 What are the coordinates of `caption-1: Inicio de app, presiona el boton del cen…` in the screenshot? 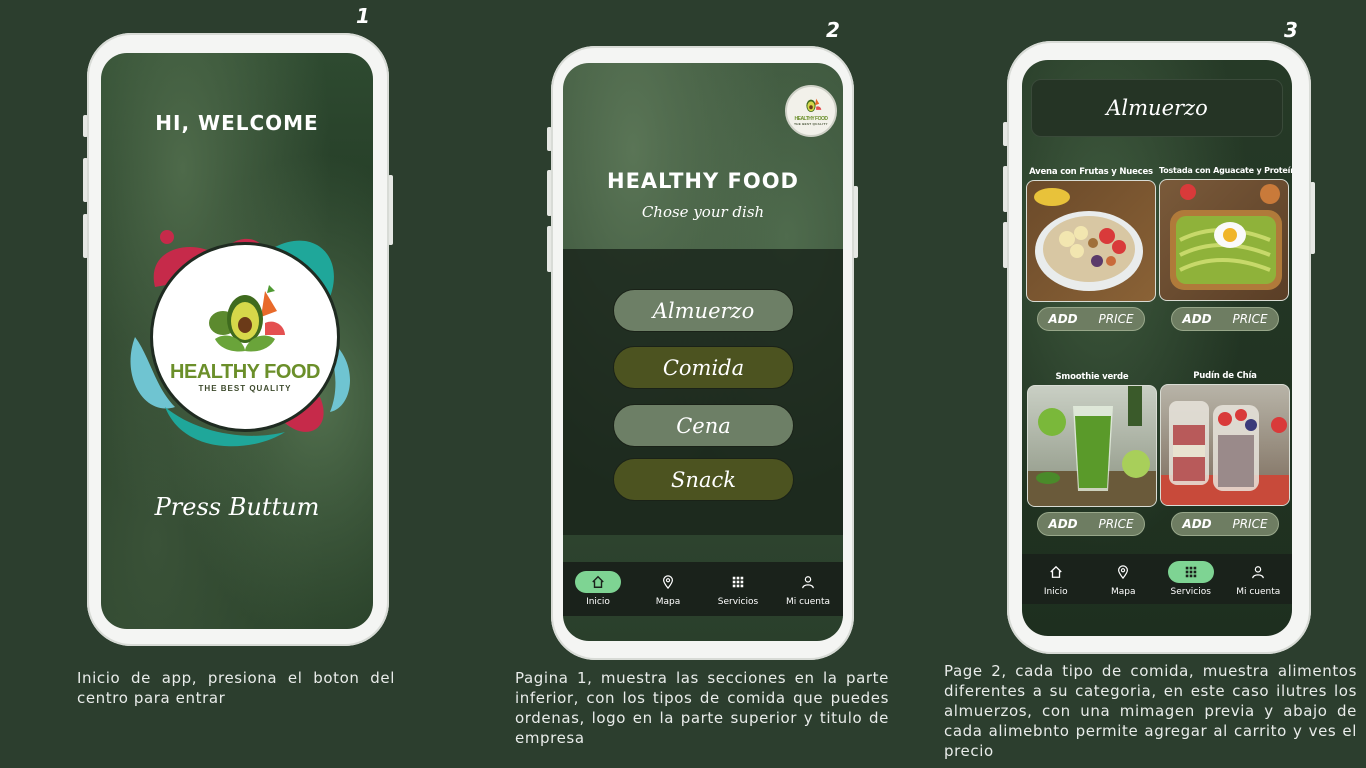 It's located at (236, 688).